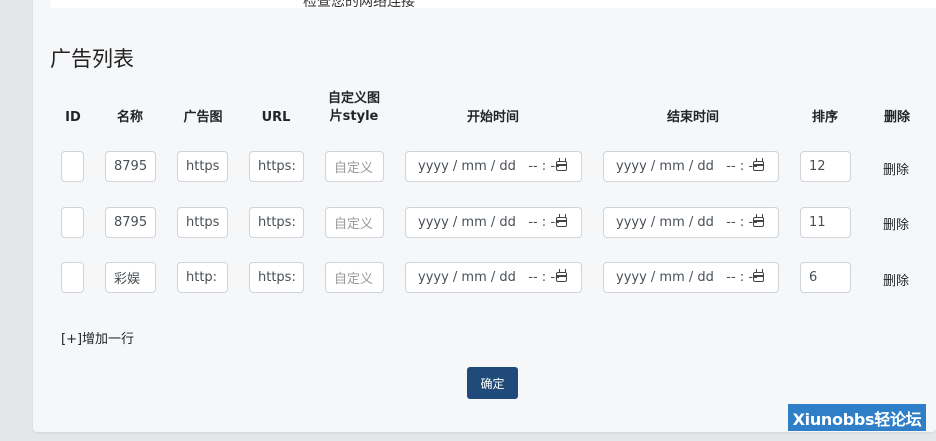 The height and width of the screenshot is (441, 936). Describe the element at coordinates (130, 277) in the screenshot. I see `name-input: 彩娱` at that location.